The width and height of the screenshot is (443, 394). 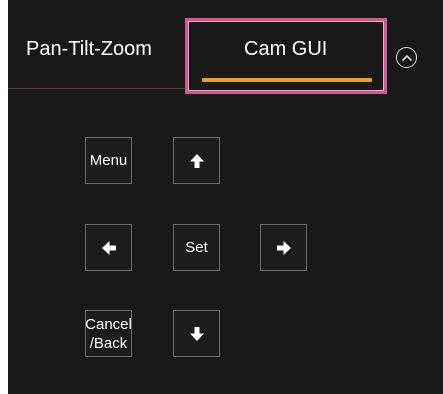 I want to click on tab-cam-gui: Cam GUI, so click(x=285, y=49).